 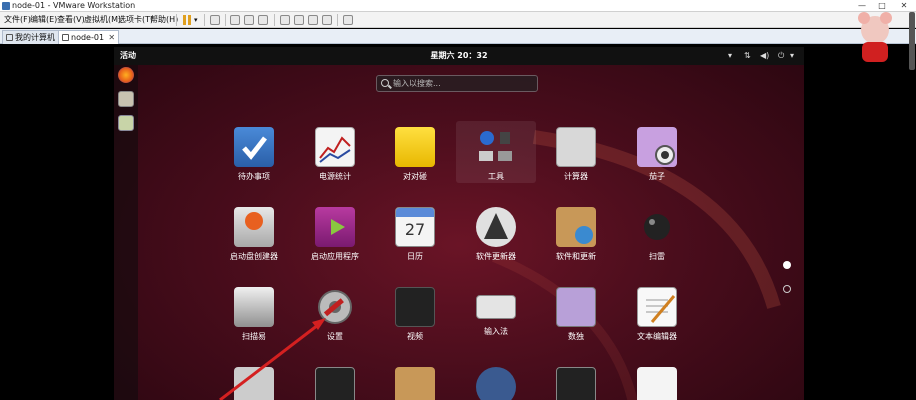 I want to click on cheese-icon, so click(x=657, y=147).